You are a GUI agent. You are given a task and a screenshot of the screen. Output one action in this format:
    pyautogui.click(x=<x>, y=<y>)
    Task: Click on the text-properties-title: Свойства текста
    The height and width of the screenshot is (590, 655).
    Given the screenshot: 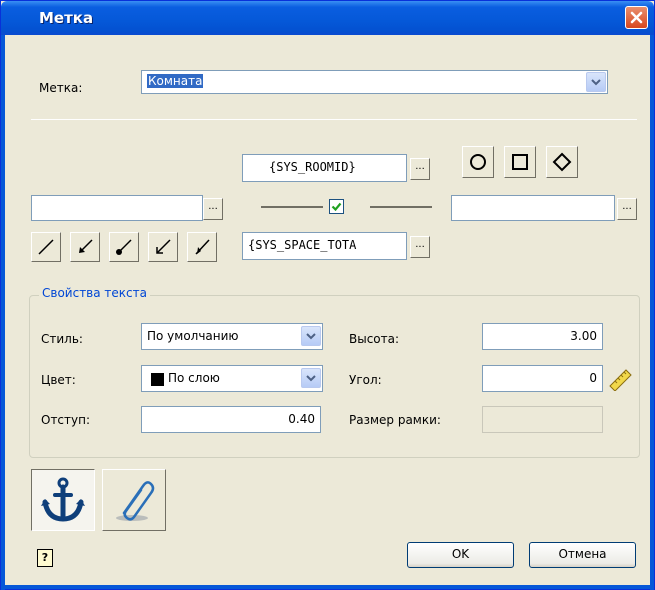 What is the action you would take?
    pyautogui.click(x=94, y=293)
    